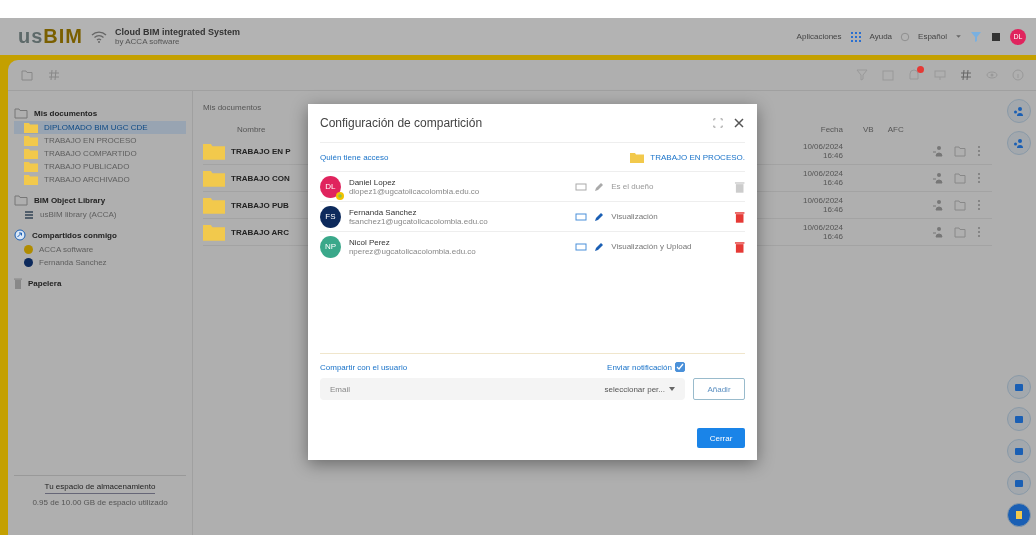 The width and height of the screenshot is (1036, 535). What do you see at coordinates (634, 216) in the screenshot?
I see `permission-label: Visualización` at bounding box center [634, 216].